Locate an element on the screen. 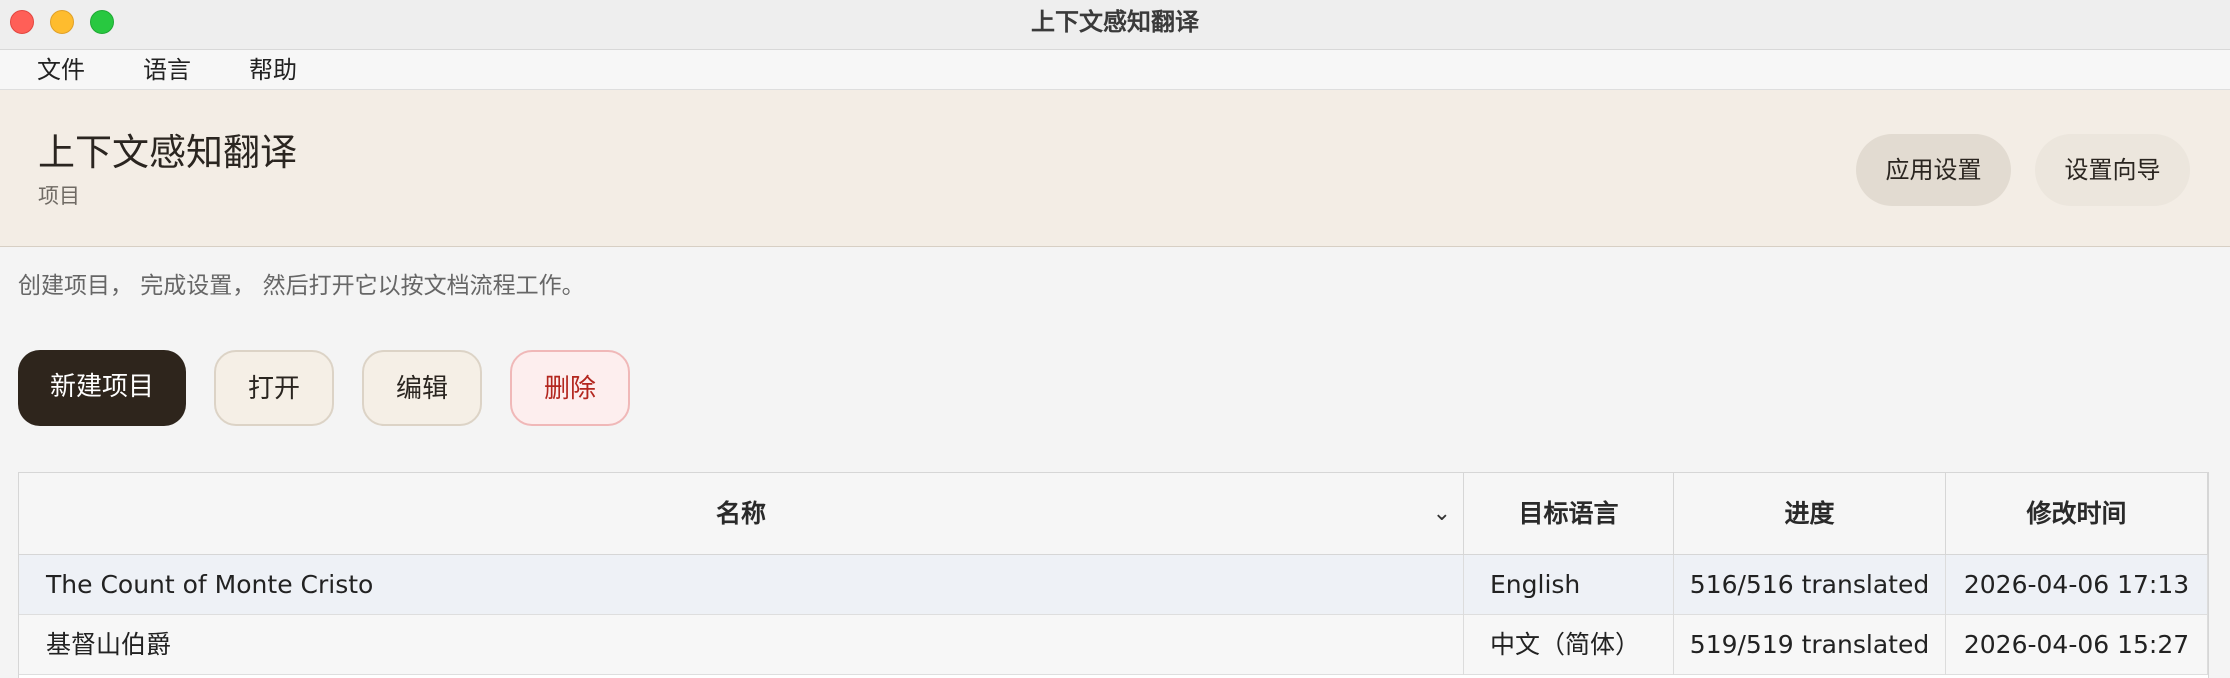  title-bar: 上下文感知翻译 is located at coordinates (1115, 25).